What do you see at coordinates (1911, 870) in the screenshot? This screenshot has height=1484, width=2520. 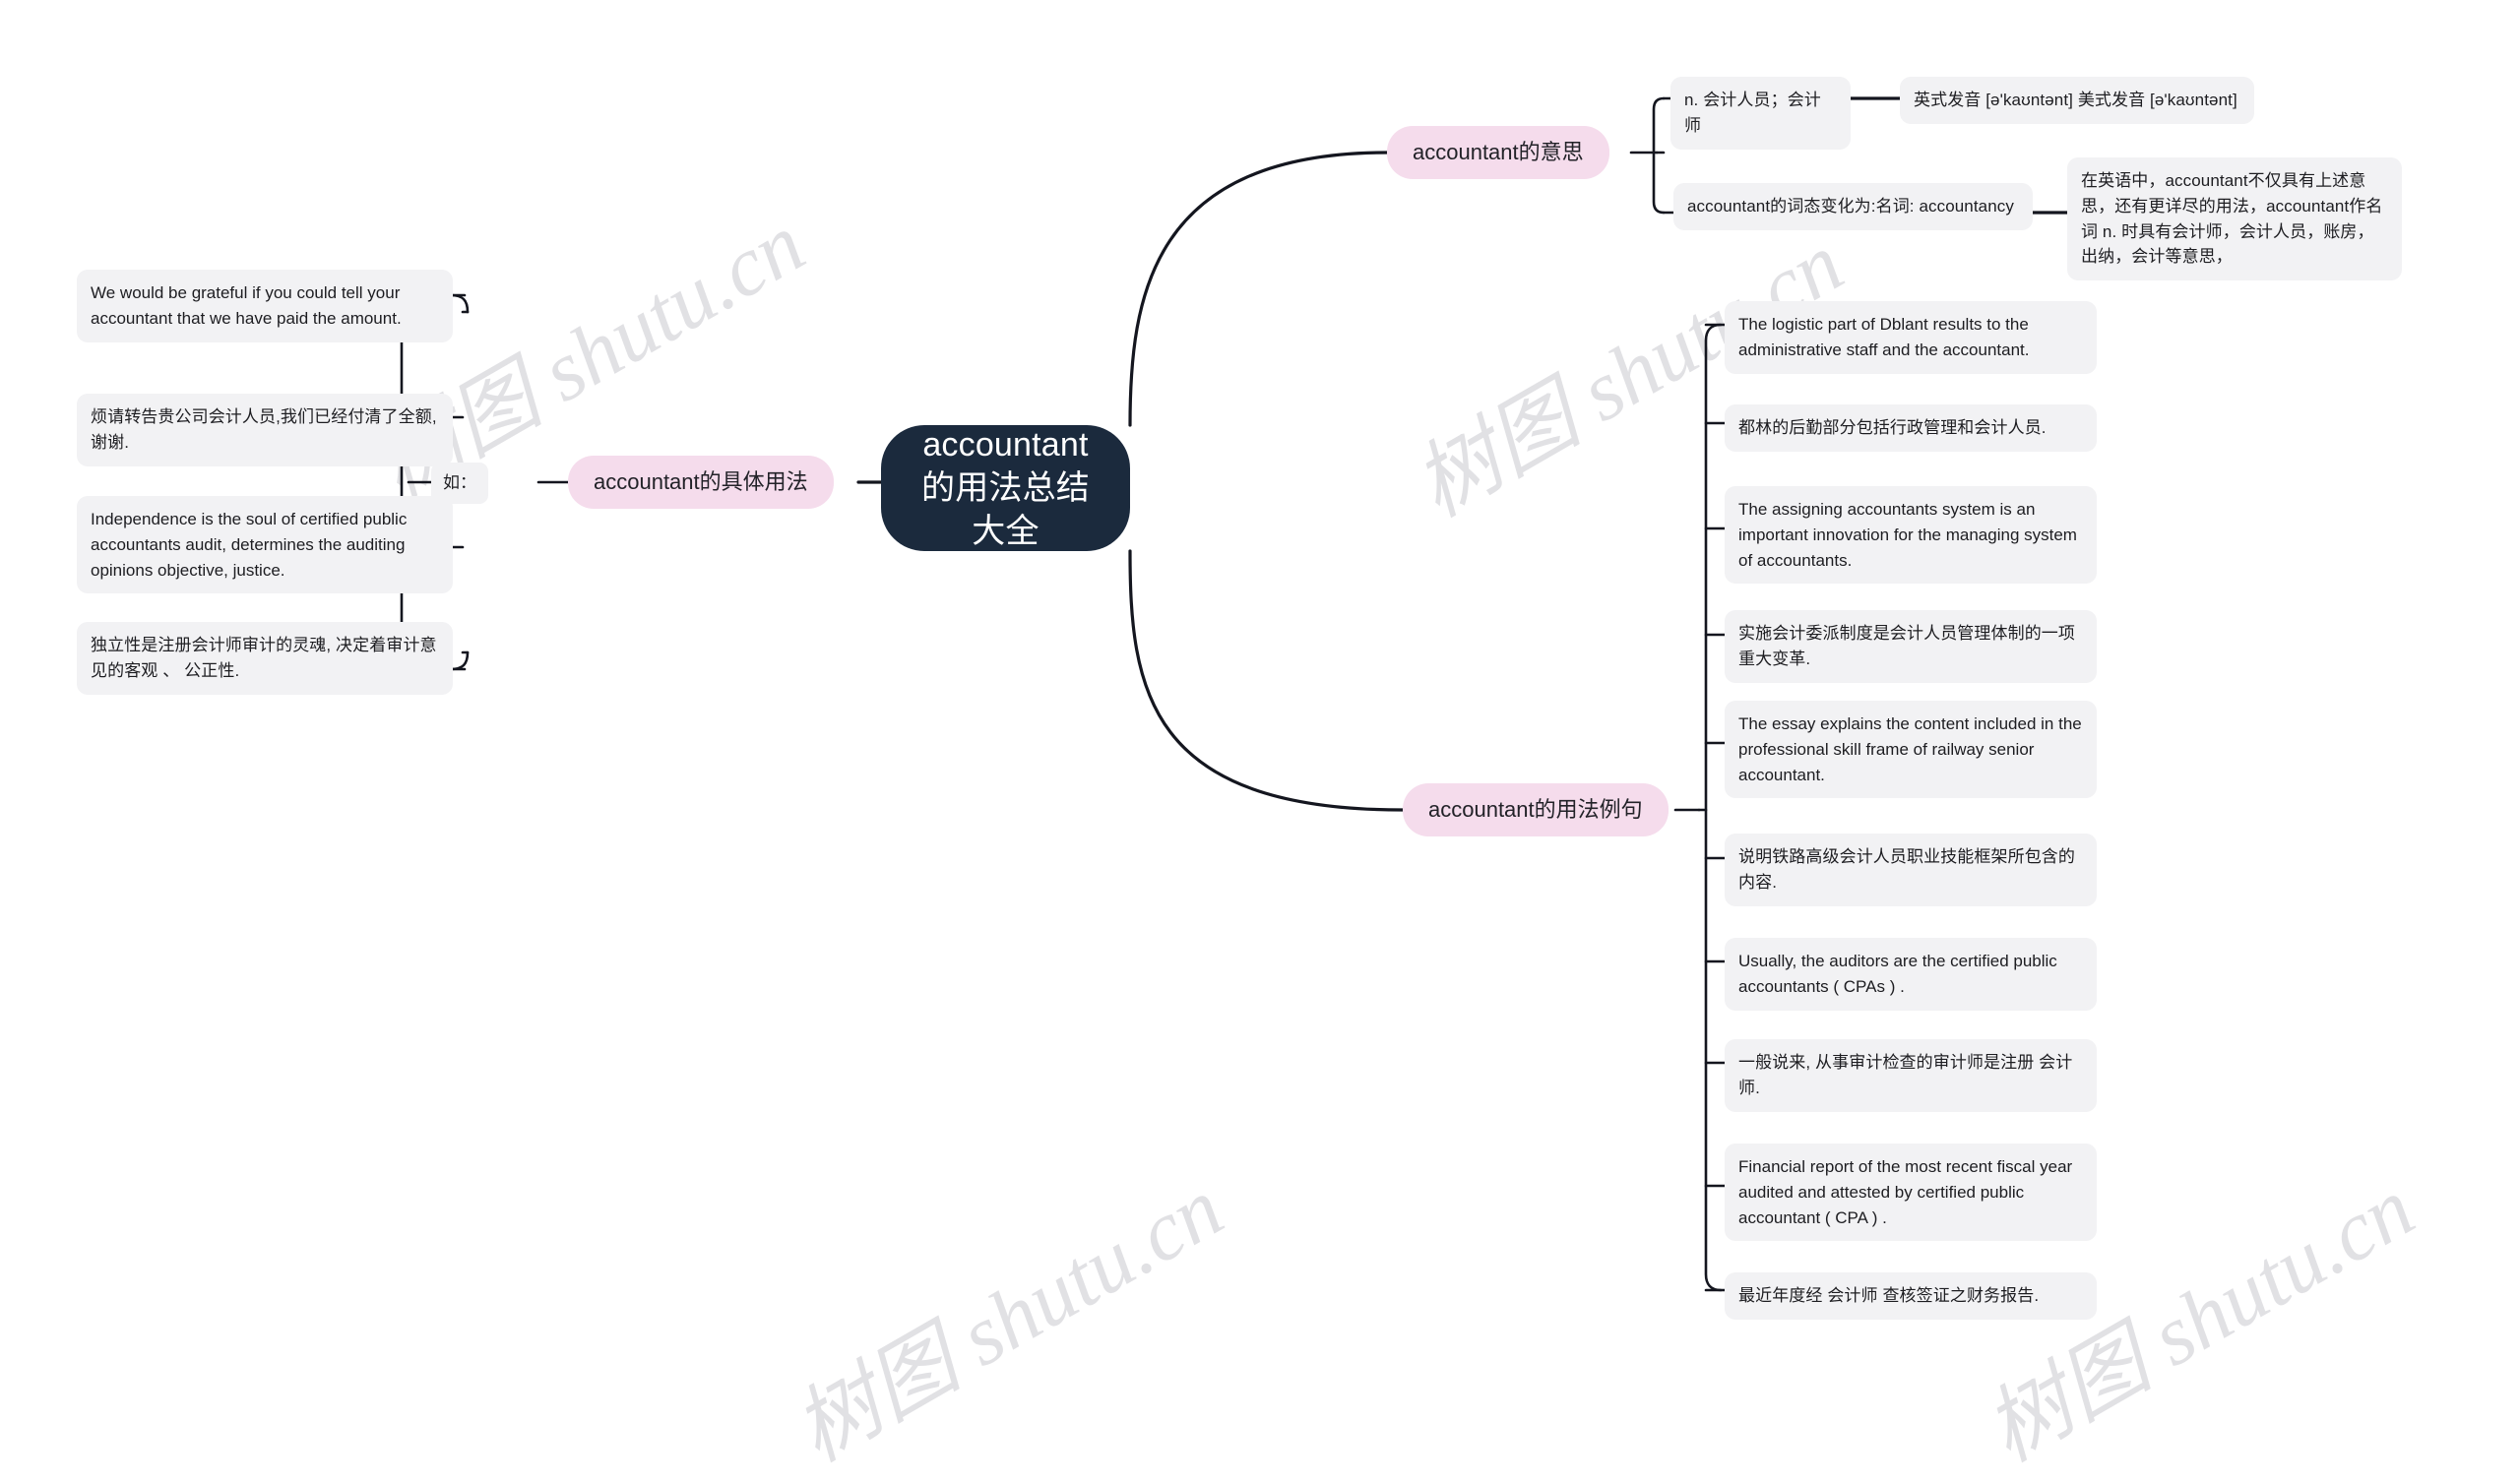 I see `example-item-5: 说明铁路高级会计人员职业技能框架所包含的内容.` at bounding box center [1911, 870].